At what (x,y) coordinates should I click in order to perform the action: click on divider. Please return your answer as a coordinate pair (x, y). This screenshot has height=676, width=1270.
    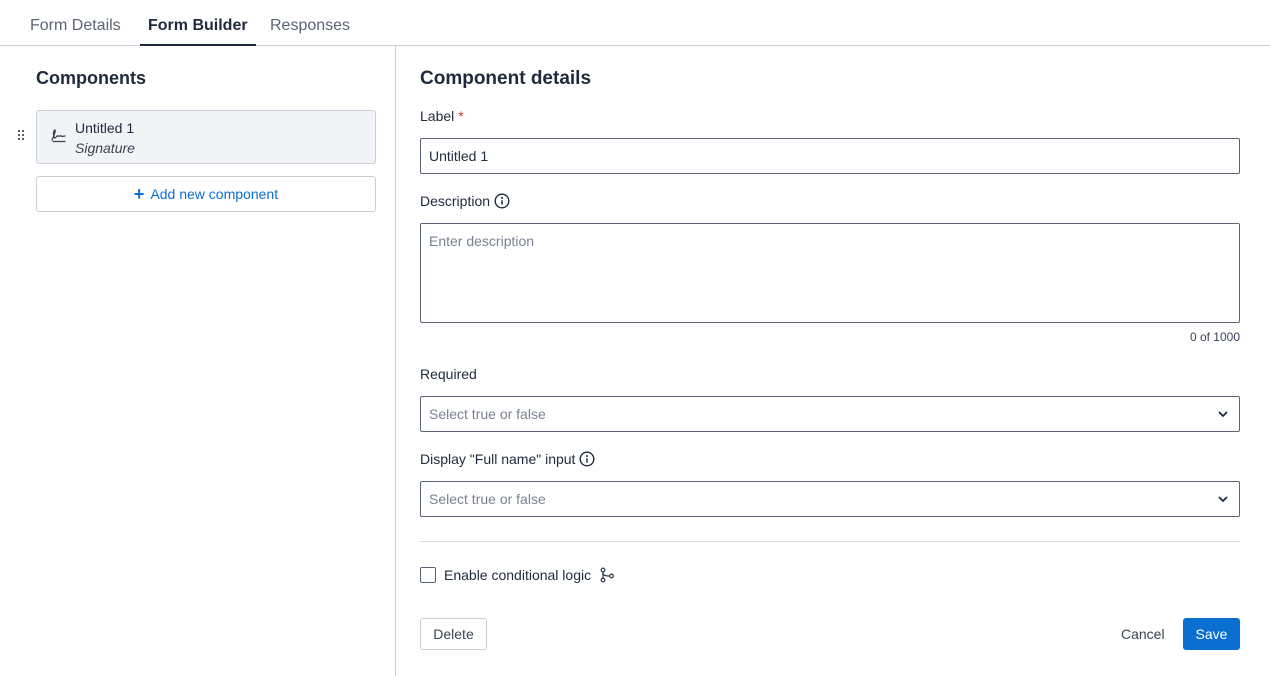
    Looking at the image, I should click on (830, 541).